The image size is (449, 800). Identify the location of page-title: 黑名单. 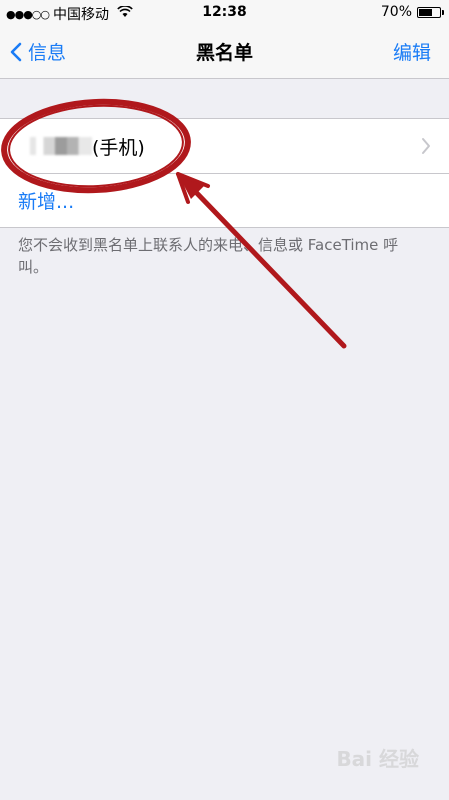
(224, 53).